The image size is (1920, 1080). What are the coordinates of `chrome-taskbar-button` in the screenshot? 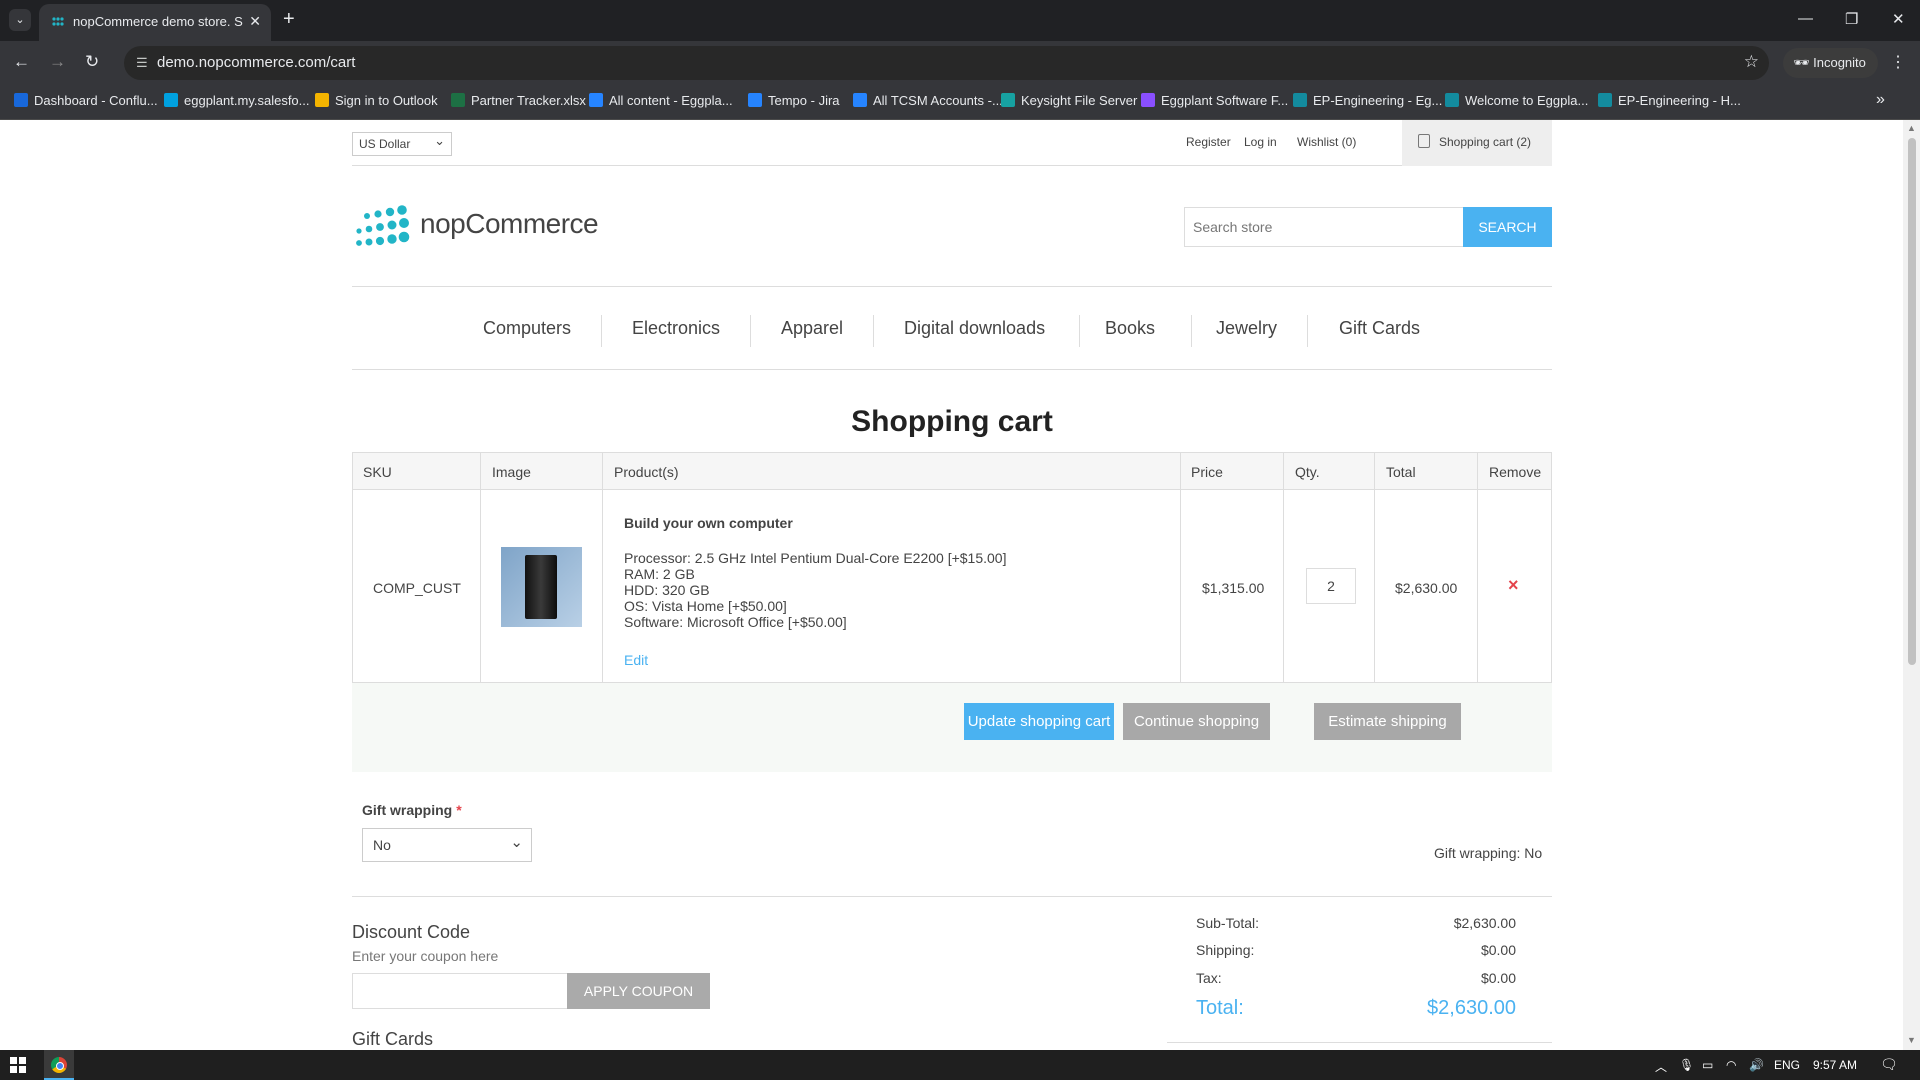 It's located at (59, 1065).